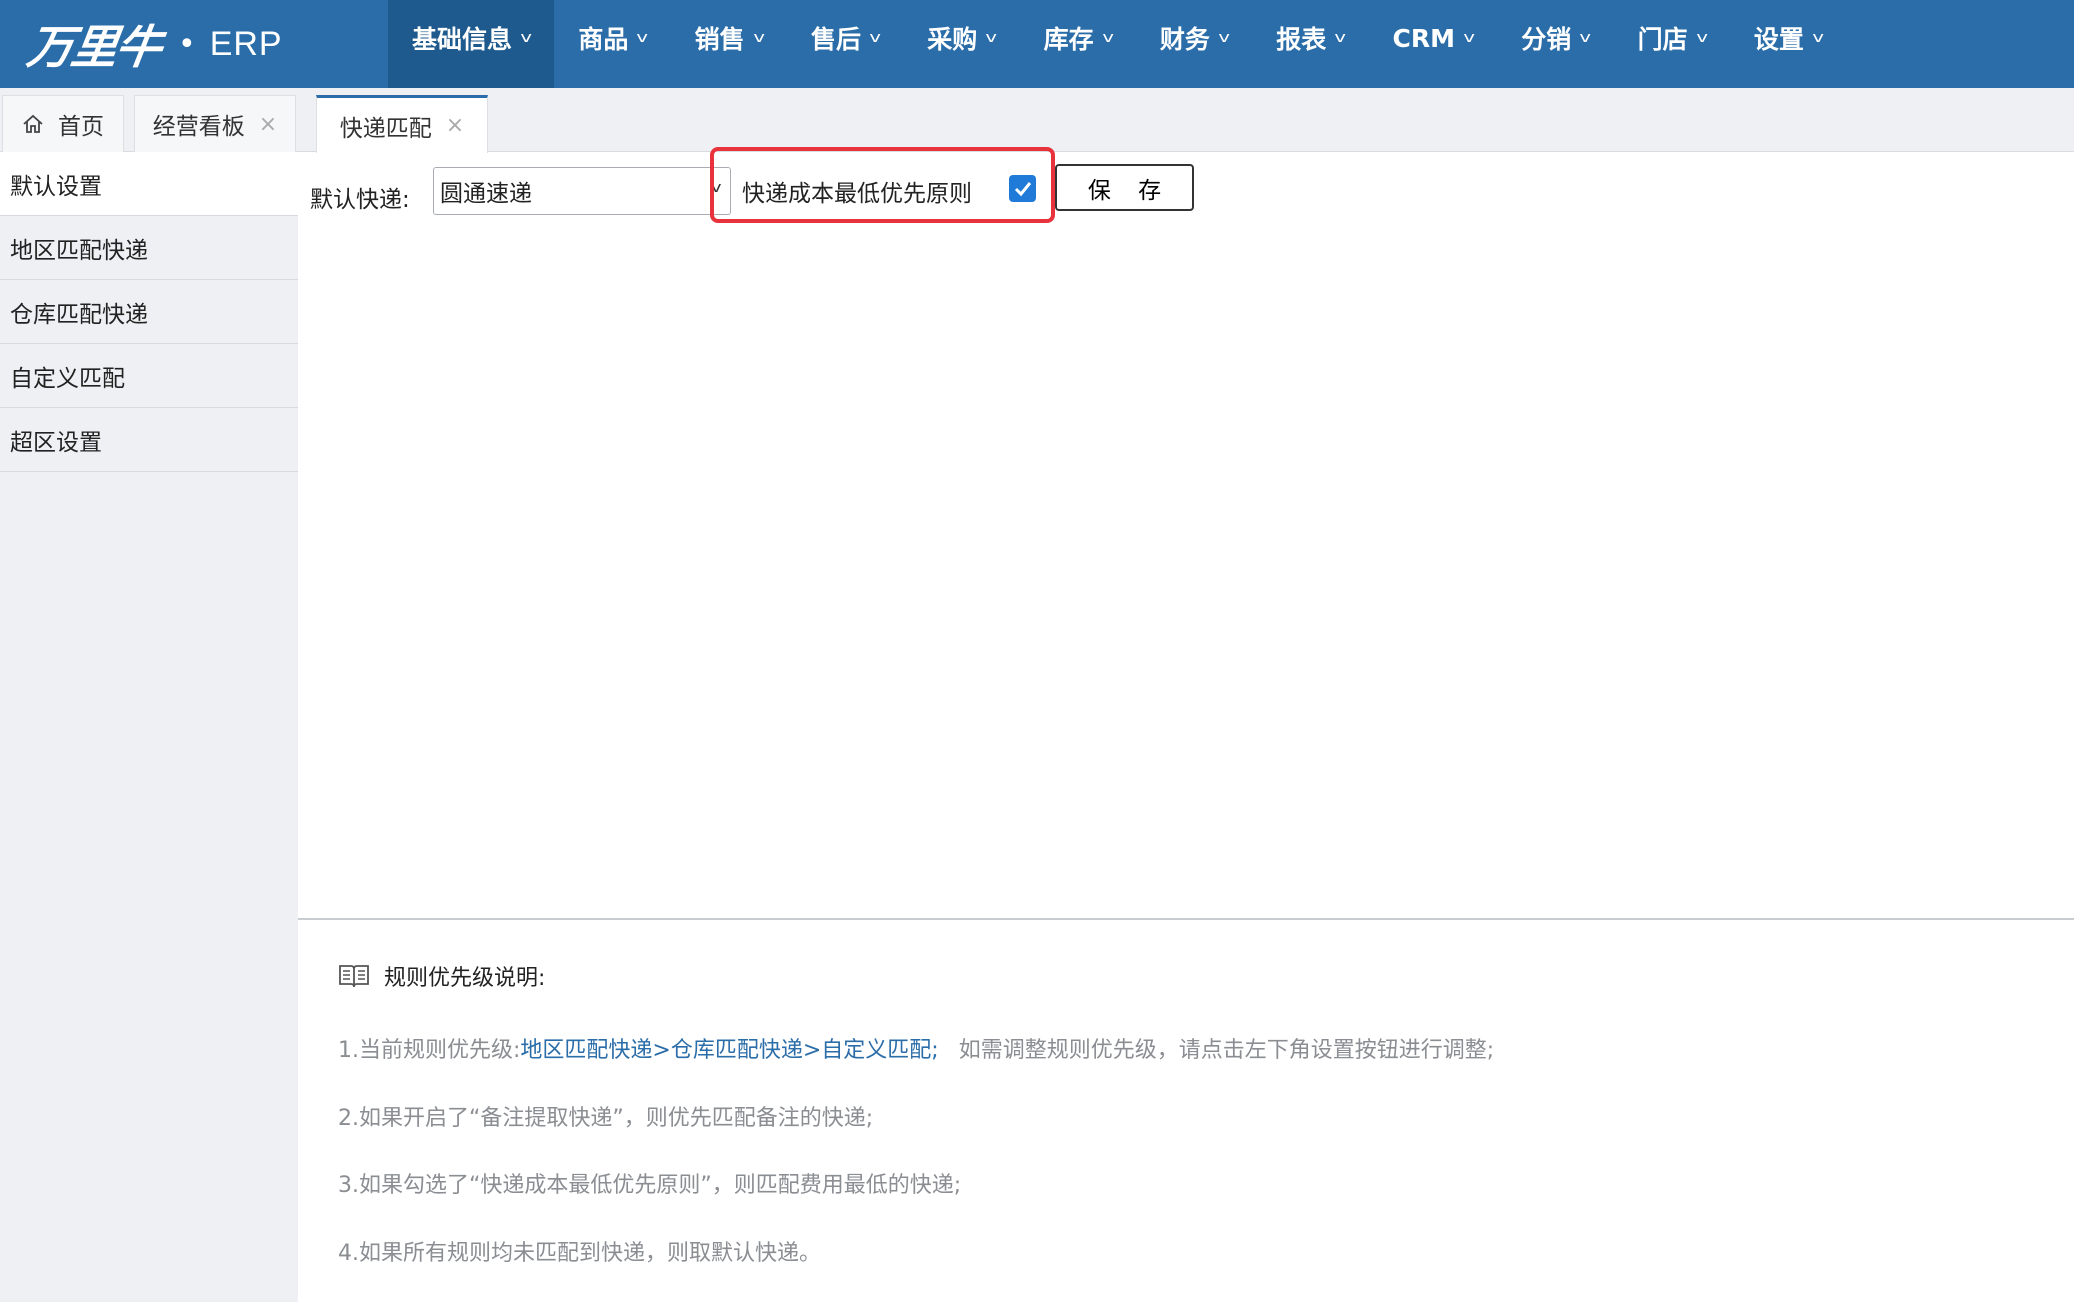 This screenshot has width=2074, height=1302. Describe the element at coordinates (149, 312) in the screenshot. I see `sidebar-item-warehouse-matching: 仓库匹配快递` at that location.